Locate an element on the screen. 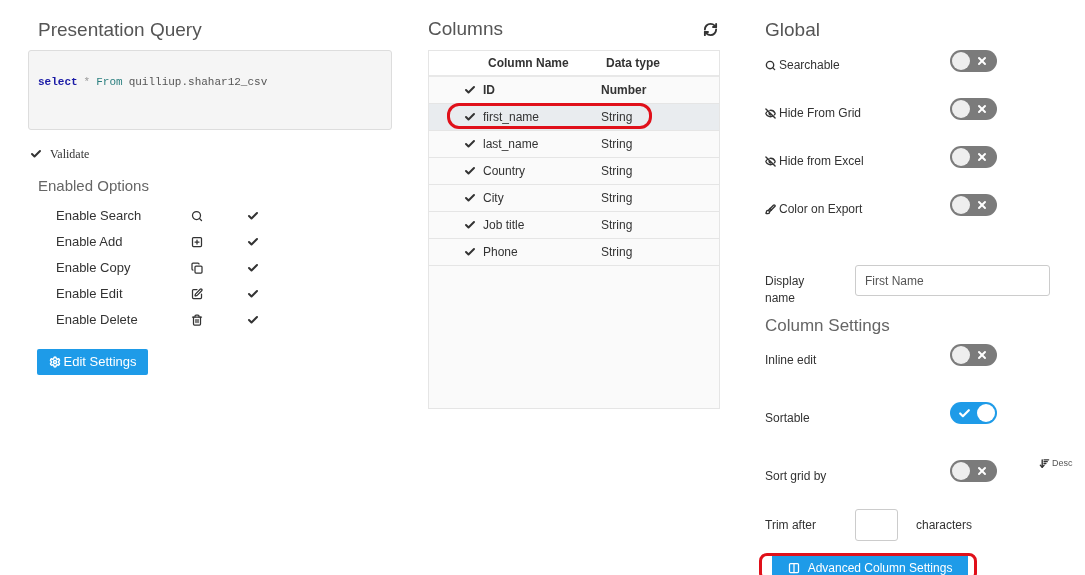  panel-title: Global is located at coordinates (793, 30).